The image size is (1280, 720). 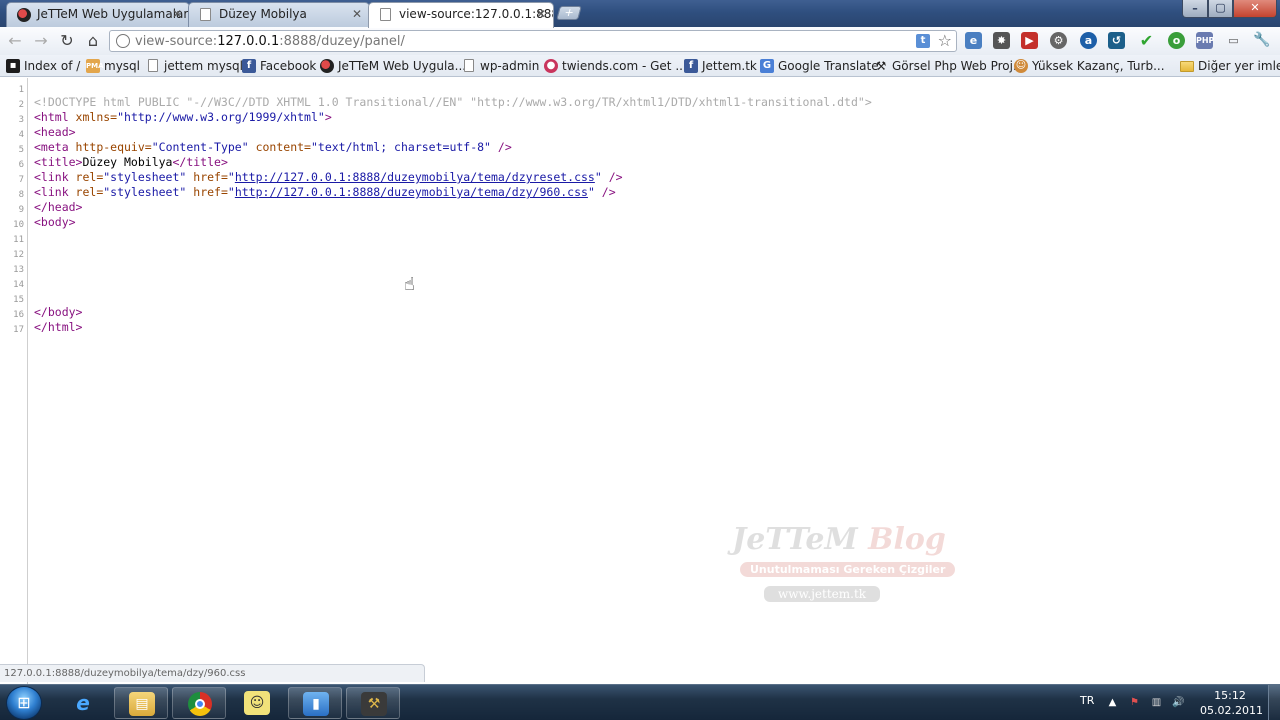 I want to click on line-number: 4, so click(x=21, y=135).